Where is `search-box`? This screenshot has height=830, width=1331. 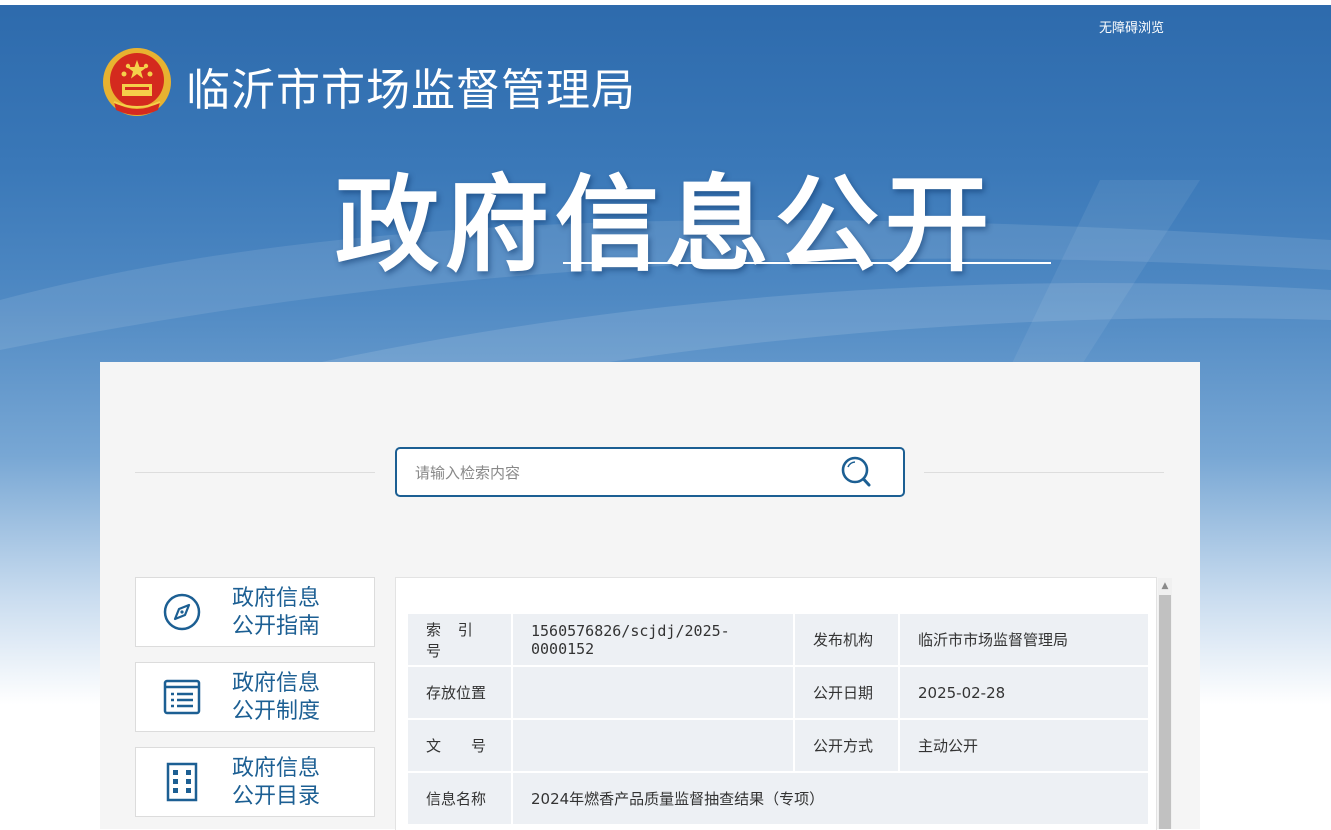
search-box is located at coordinates (650, 472).